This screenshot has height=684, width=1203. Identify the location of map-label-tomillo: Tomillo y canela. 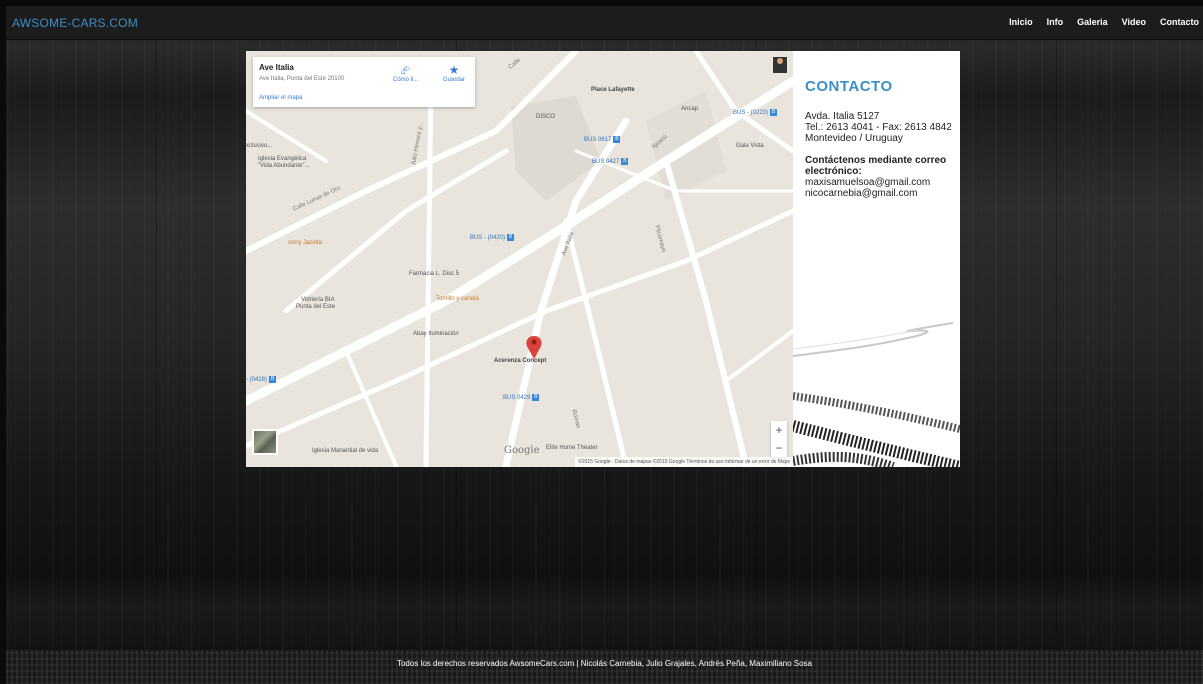
(457, 299).